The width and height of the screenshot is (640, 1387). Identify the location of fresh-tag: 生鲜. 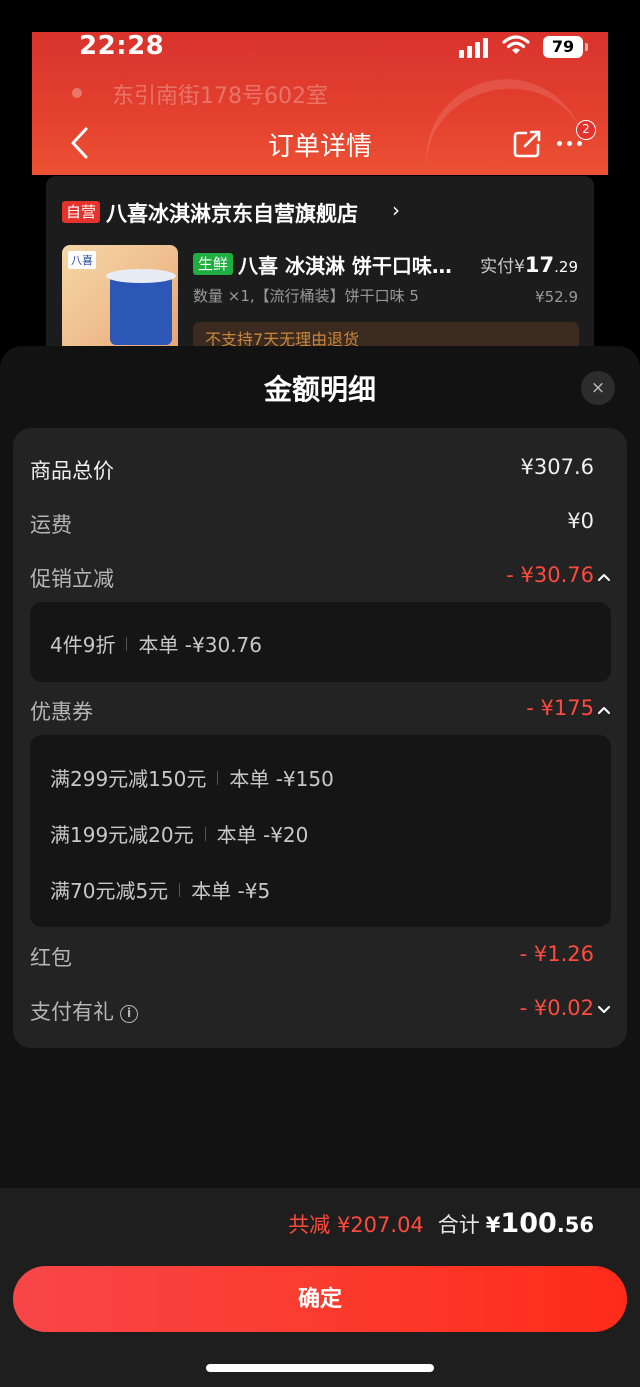
(213, 264).